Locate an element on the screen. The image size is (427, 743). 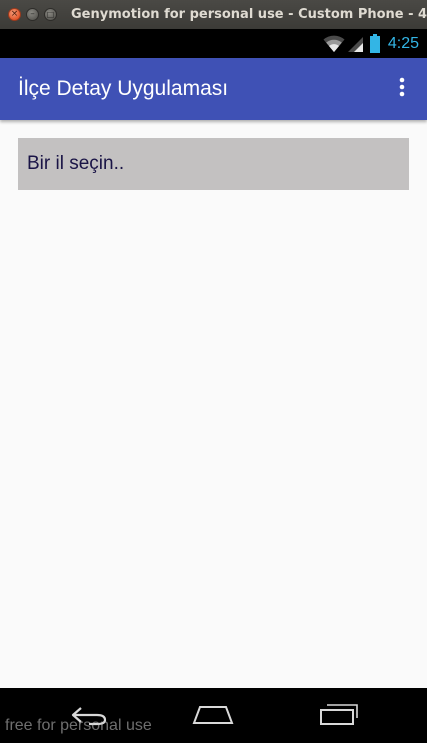
status-clock: 4:25 is located at coordinates (403, 43).